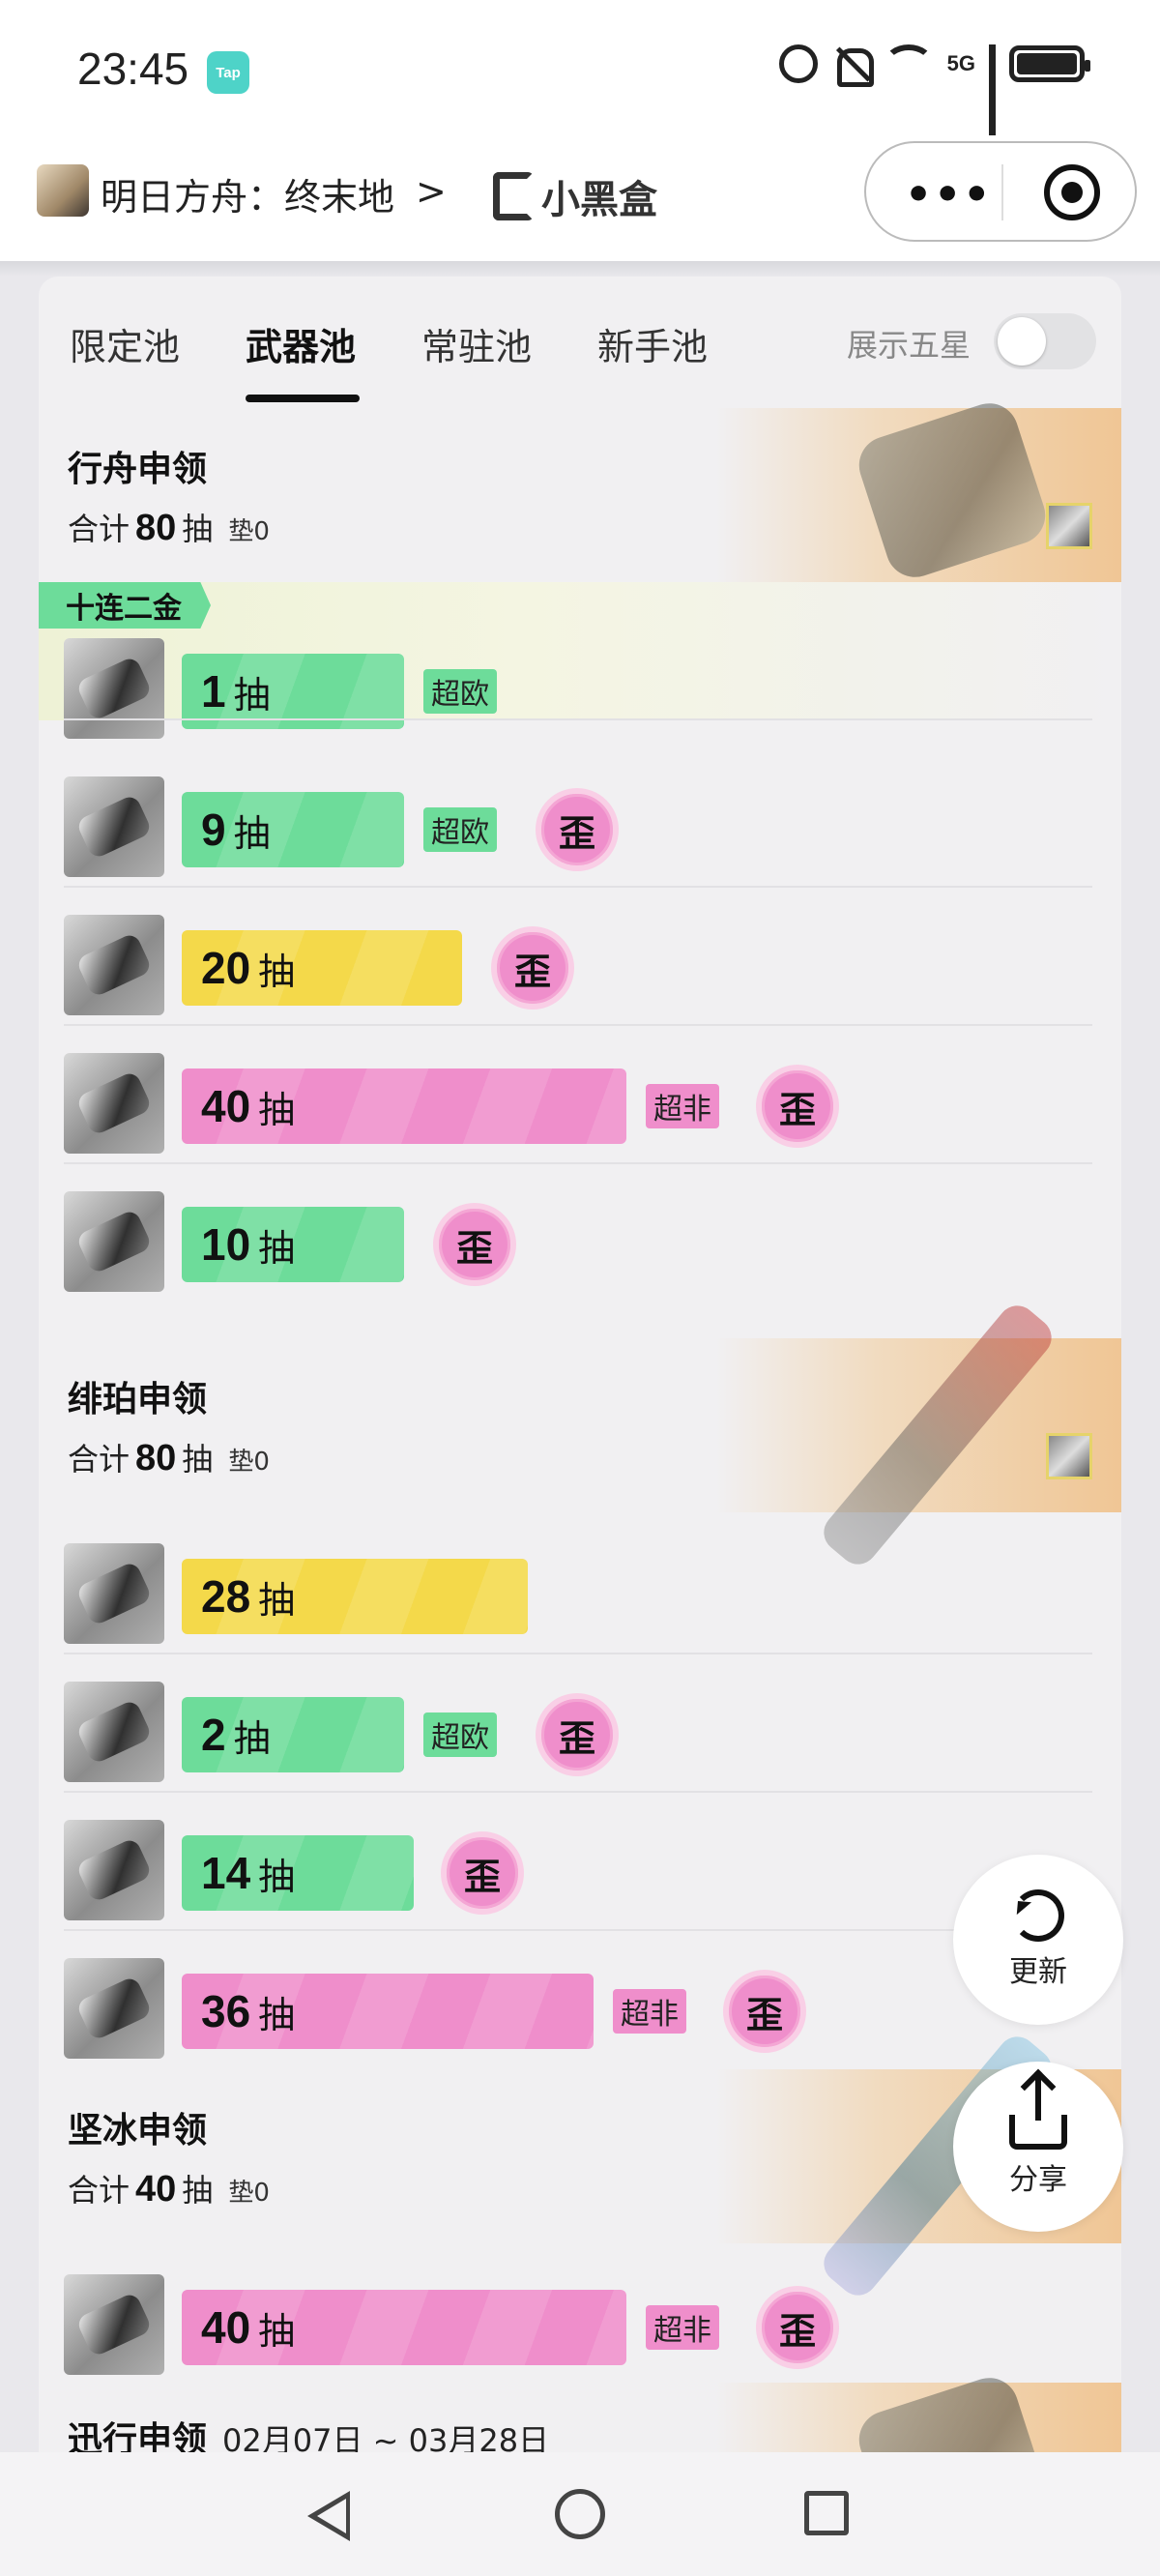 This screenshot has height=2576, width=1160. Describe the element at coordinates (226, 968) in the screenshot. I see `pull-count: 20` at that location.